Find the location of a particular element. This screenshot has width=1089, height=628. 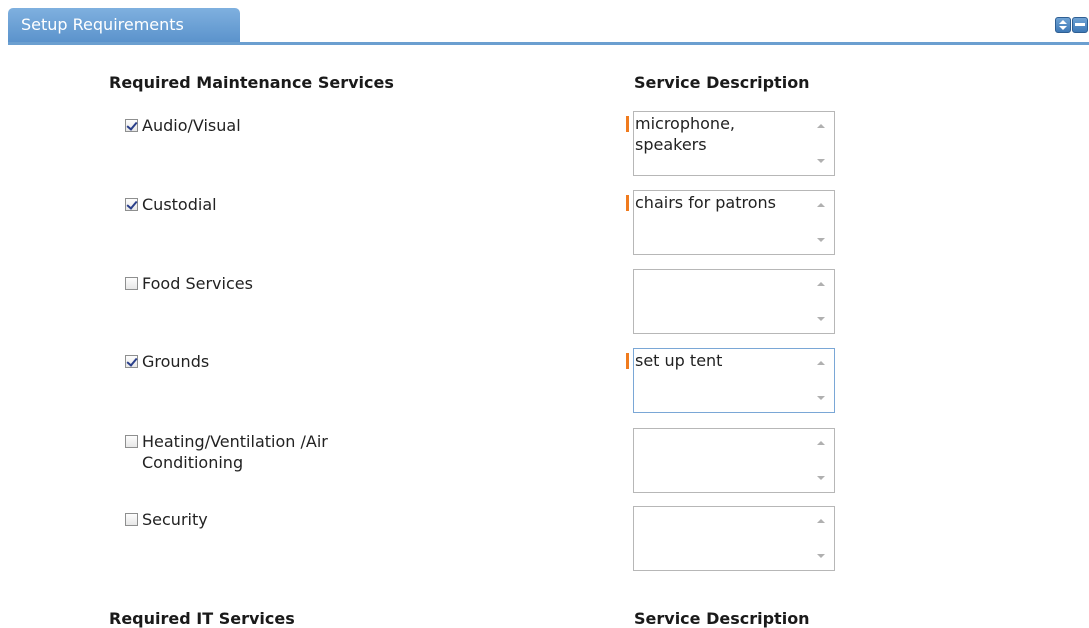

it-desc-heading: Service Description is located at coordinates (722, 618).